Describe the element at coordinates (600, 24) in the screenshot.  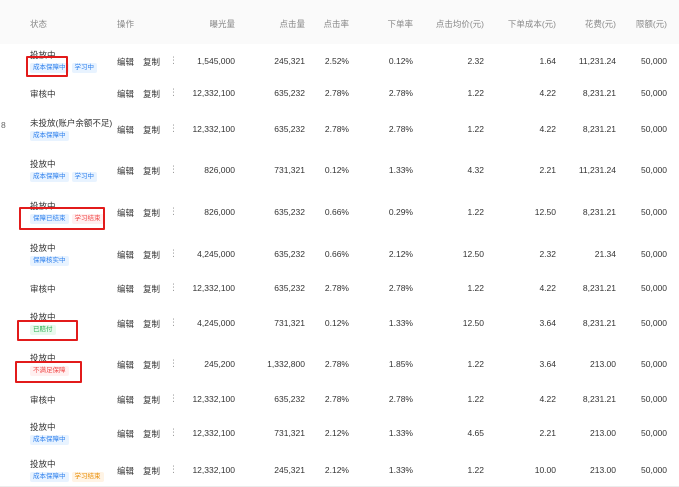
I see `col-spend: 花费(元)` at that location.